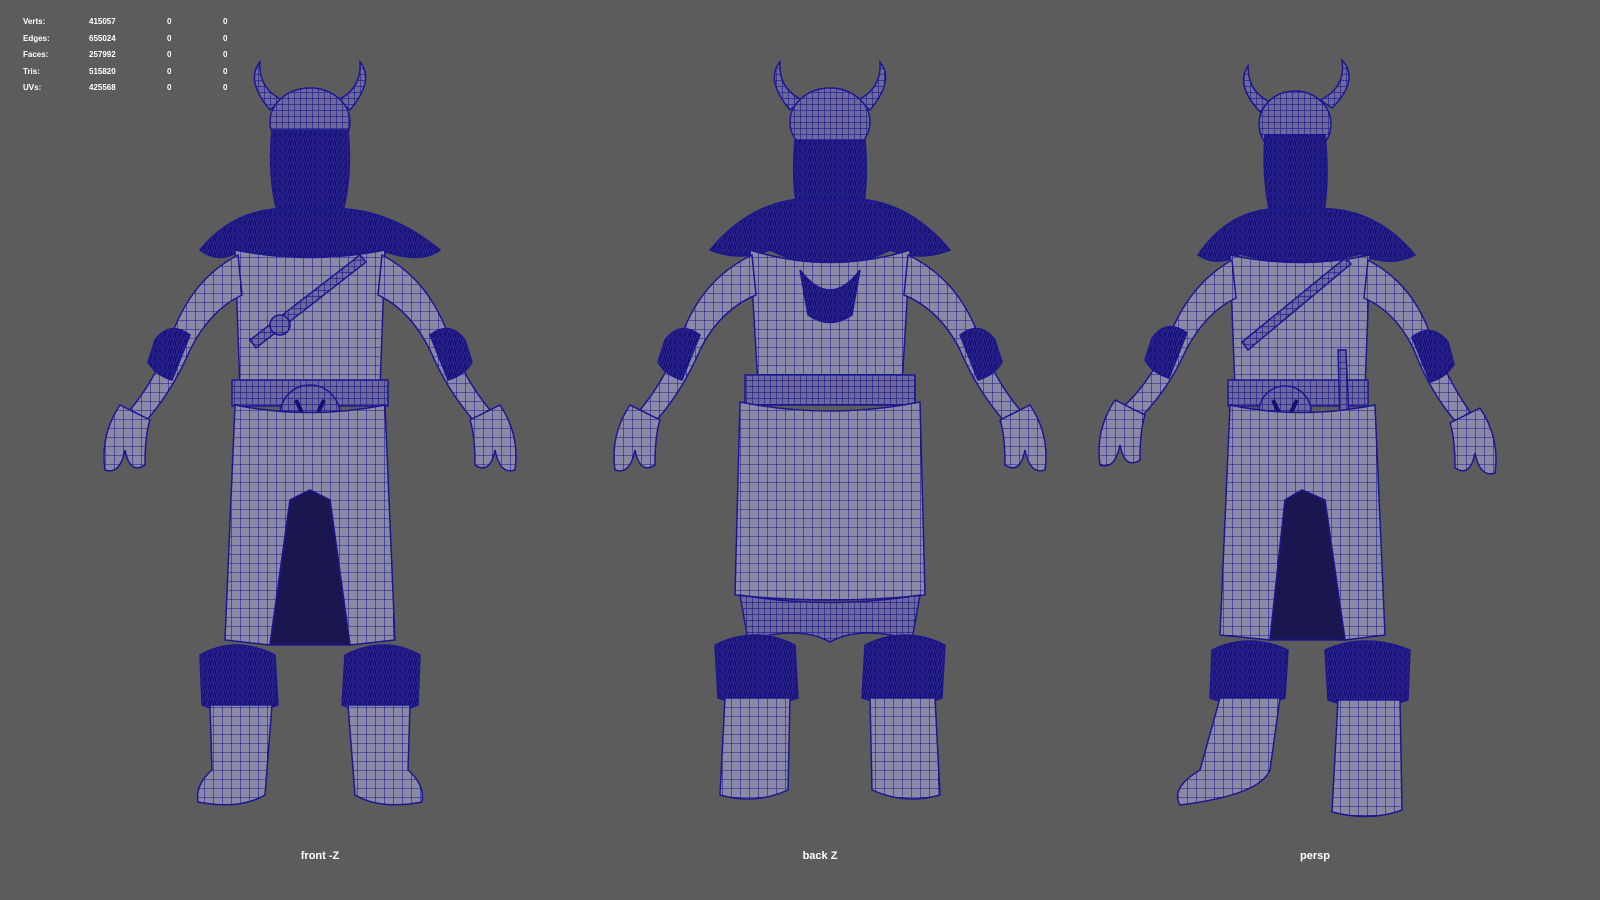 The width and height of the screenshot is (1600, 900). Describe the element at coordinates (320, 856) in the screenshot. I see `view-label-front: front -Z` at that location.